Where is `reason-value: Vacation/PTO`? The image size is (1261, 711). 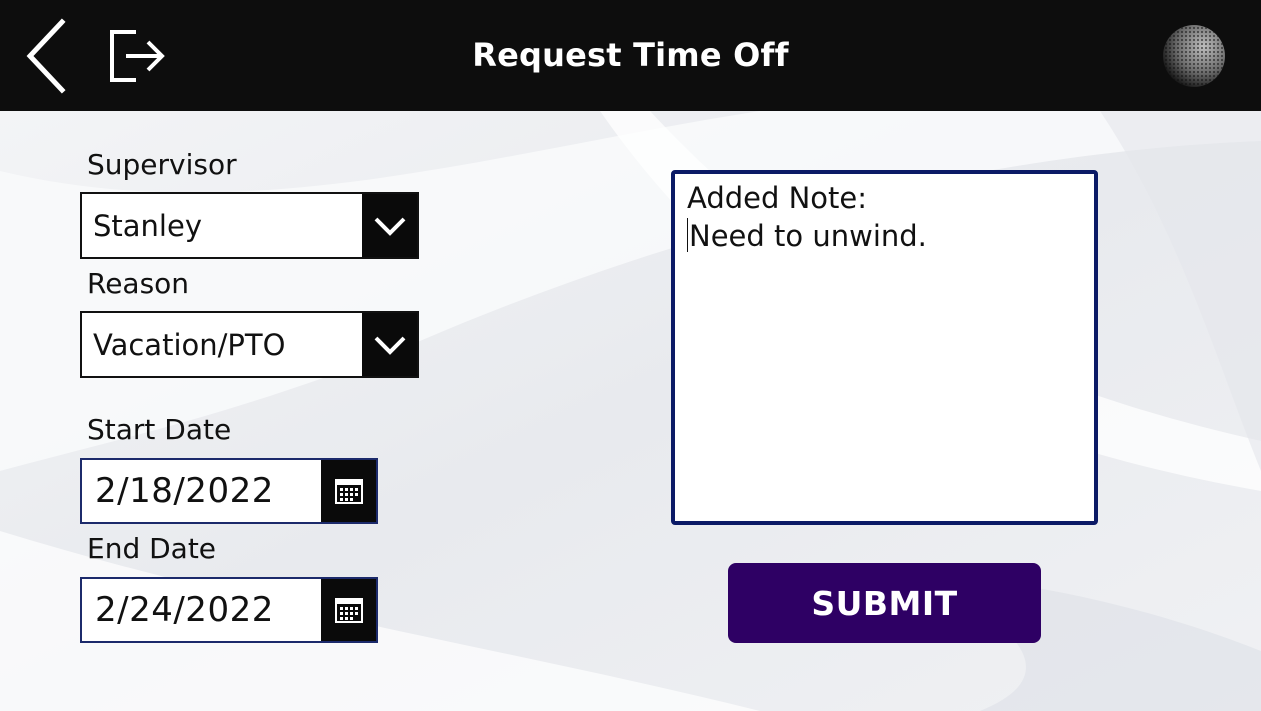
reason-value: Vacation/PTO is located at coordinates (189, 344).